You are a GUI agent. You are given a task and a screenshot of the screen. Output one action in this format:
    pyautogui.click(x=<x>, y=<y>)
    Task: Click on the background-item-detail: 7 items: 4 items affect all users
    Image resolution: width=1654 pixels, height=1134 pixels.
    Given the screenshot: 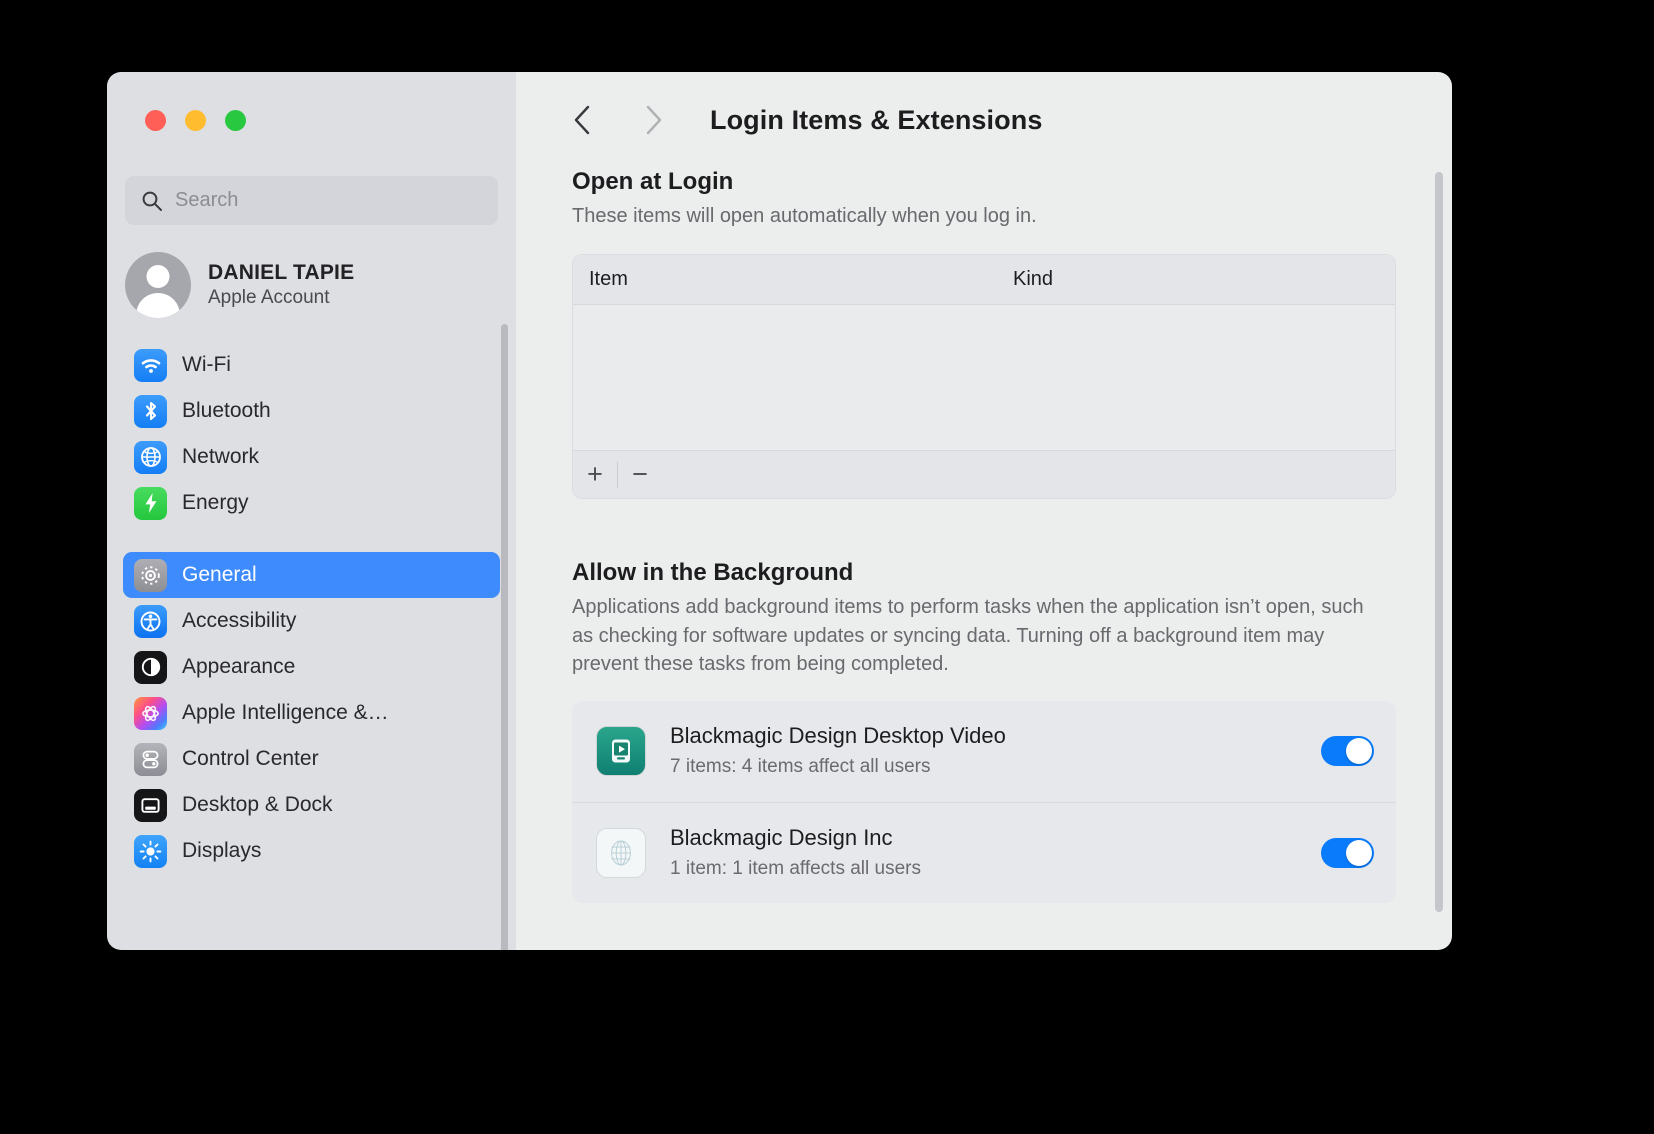 What is the action you would take?
    pyautogui.click(x=800, y=767)
    